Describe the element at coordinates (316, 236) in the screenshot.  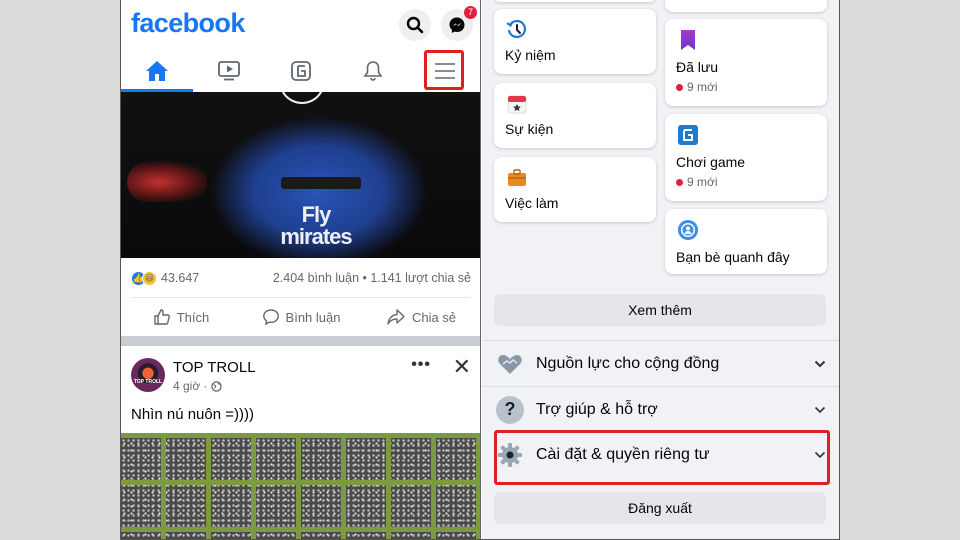
I see `shirt-line-2: mirates` at that location.